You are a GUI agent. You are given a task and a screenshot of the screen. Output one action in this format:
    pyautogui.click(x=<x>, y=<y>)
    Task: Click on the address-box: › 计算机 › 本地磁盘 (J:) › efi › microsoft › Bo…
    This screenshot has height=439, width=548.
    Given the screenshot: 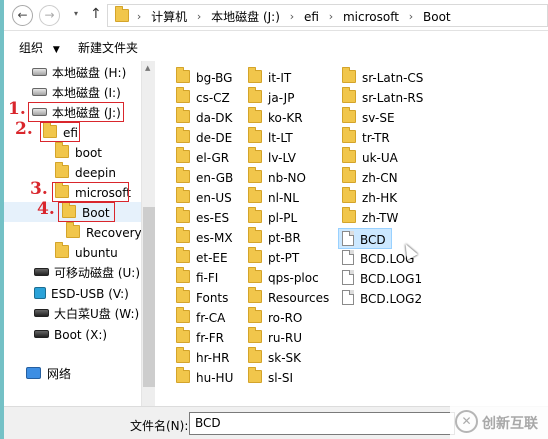 What is the action you would take?
    pyautogui.click(x=327, y=15)
    